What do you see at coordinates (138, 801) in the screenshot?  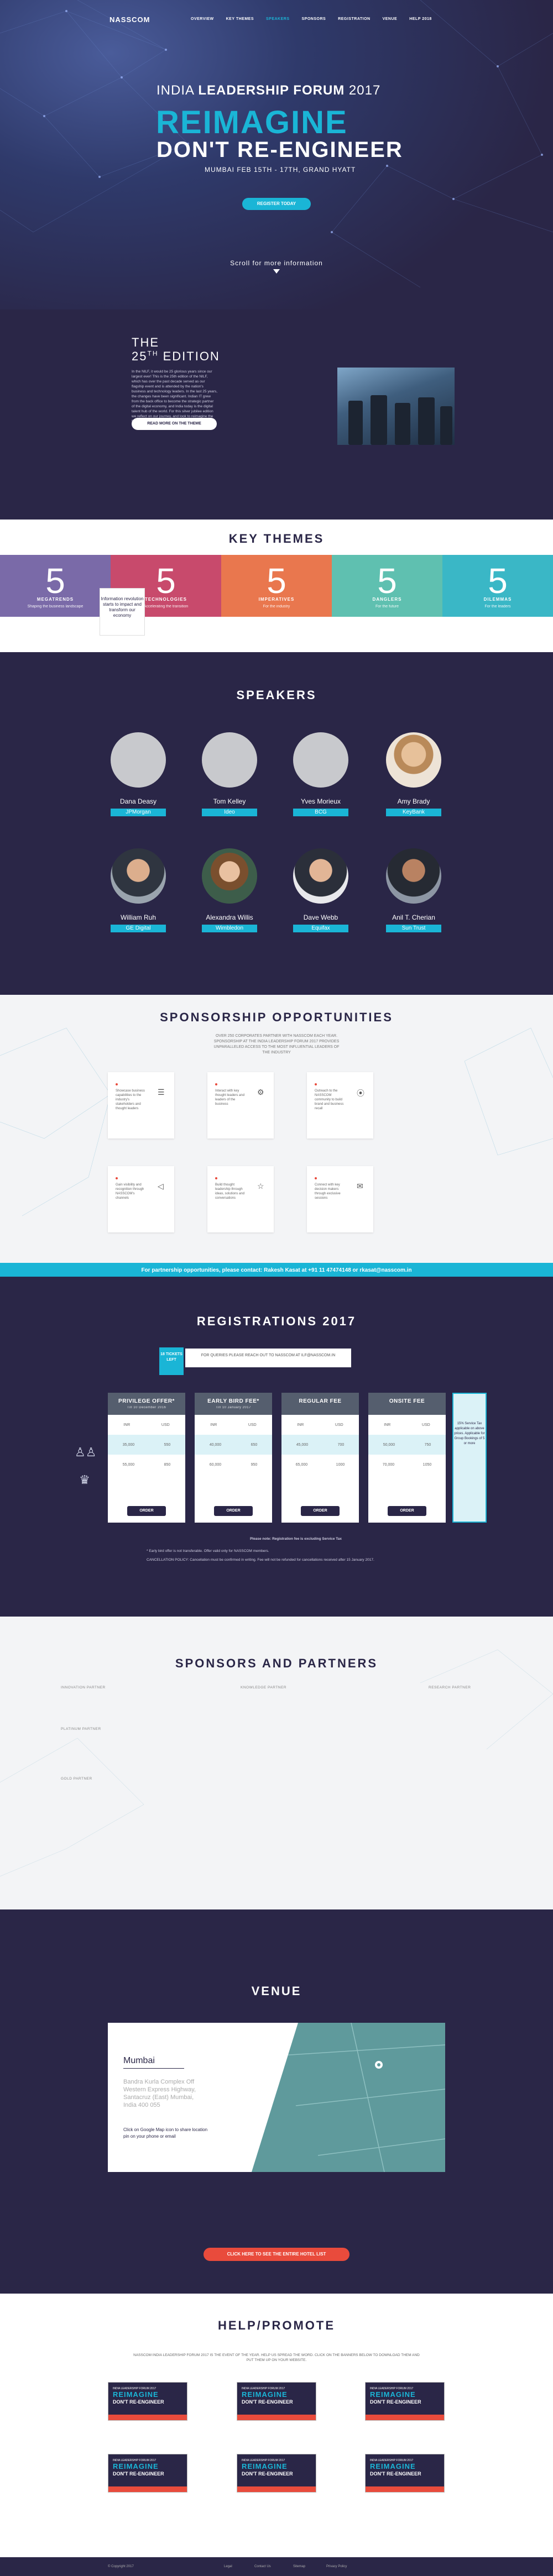 I see `speaker-name: Dana Deasy` at bounding box center [138, 801].